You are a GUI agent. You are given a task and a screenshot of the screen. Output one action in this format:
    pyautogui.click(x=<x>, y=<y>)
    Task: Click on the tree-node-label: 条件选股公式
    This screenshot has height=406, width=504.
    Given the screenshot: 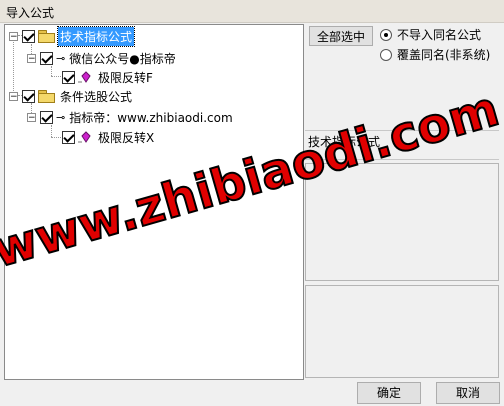 What is the action you would take?
    pyautogui.click(x=96, y=96)
    